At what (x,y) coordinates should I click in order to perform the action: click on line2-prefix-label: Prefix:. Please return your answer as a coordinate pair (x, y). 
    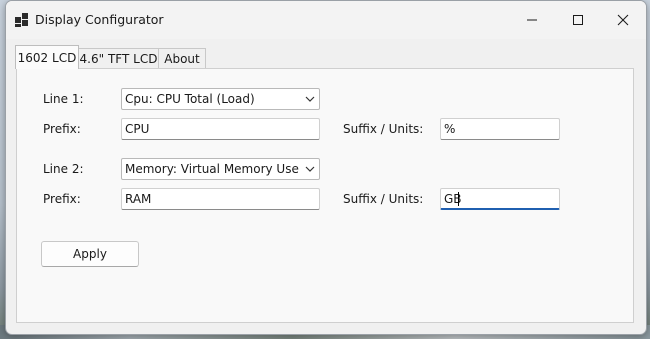
    Looking at the image, I should click on (62, 199).